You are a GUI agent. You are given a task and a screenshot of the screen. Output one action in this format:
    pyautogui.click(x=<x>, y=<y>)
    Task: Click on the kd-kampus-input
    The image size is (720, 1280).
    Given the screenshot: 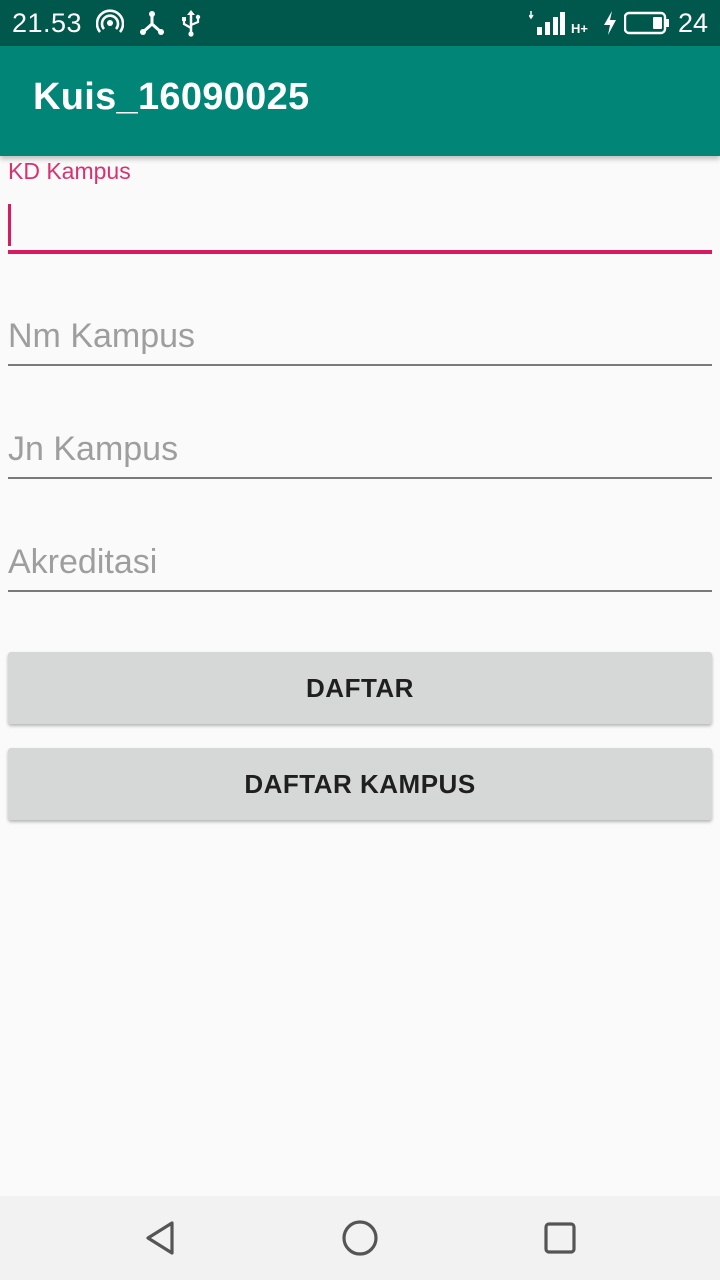 What is the action you would take?
    pyautogui.click(x=360, y=224)
    